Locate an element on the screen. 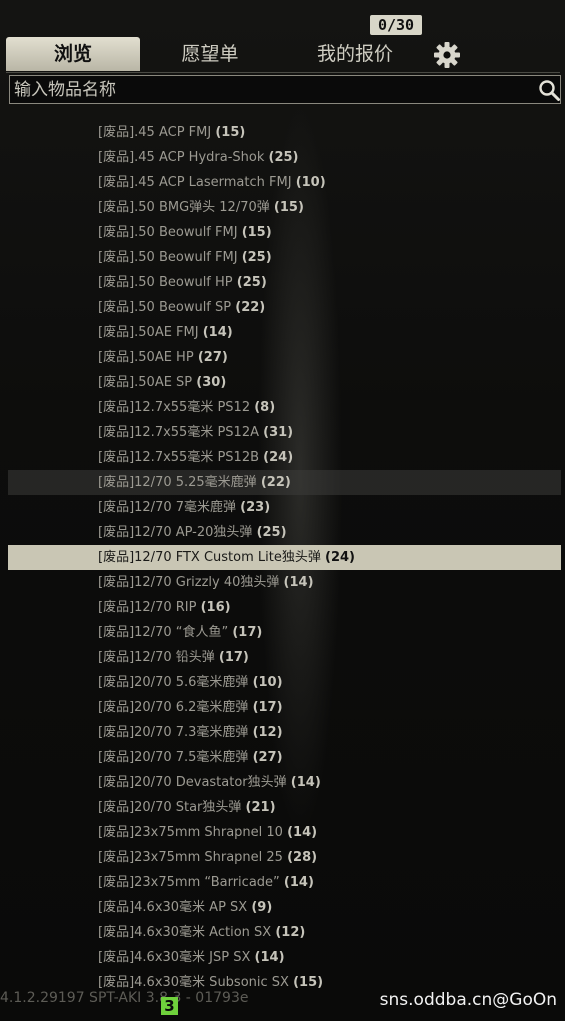 The image size is (565, 1021). item-name: [废品]12.7x55毫米 PS12 is located at coordinates (174, 407).